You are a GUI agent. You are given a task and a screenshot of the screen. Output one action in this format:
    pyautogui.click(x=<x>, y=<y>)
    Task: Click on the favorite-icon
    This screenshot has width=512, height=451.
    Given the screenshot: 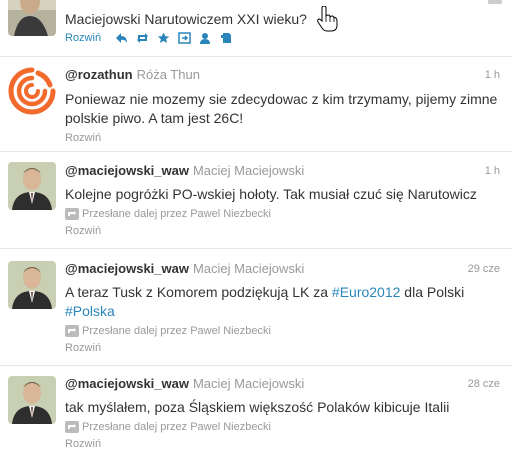 What is the action you would take?
    pyautogui.click(x=163, y=38)
    